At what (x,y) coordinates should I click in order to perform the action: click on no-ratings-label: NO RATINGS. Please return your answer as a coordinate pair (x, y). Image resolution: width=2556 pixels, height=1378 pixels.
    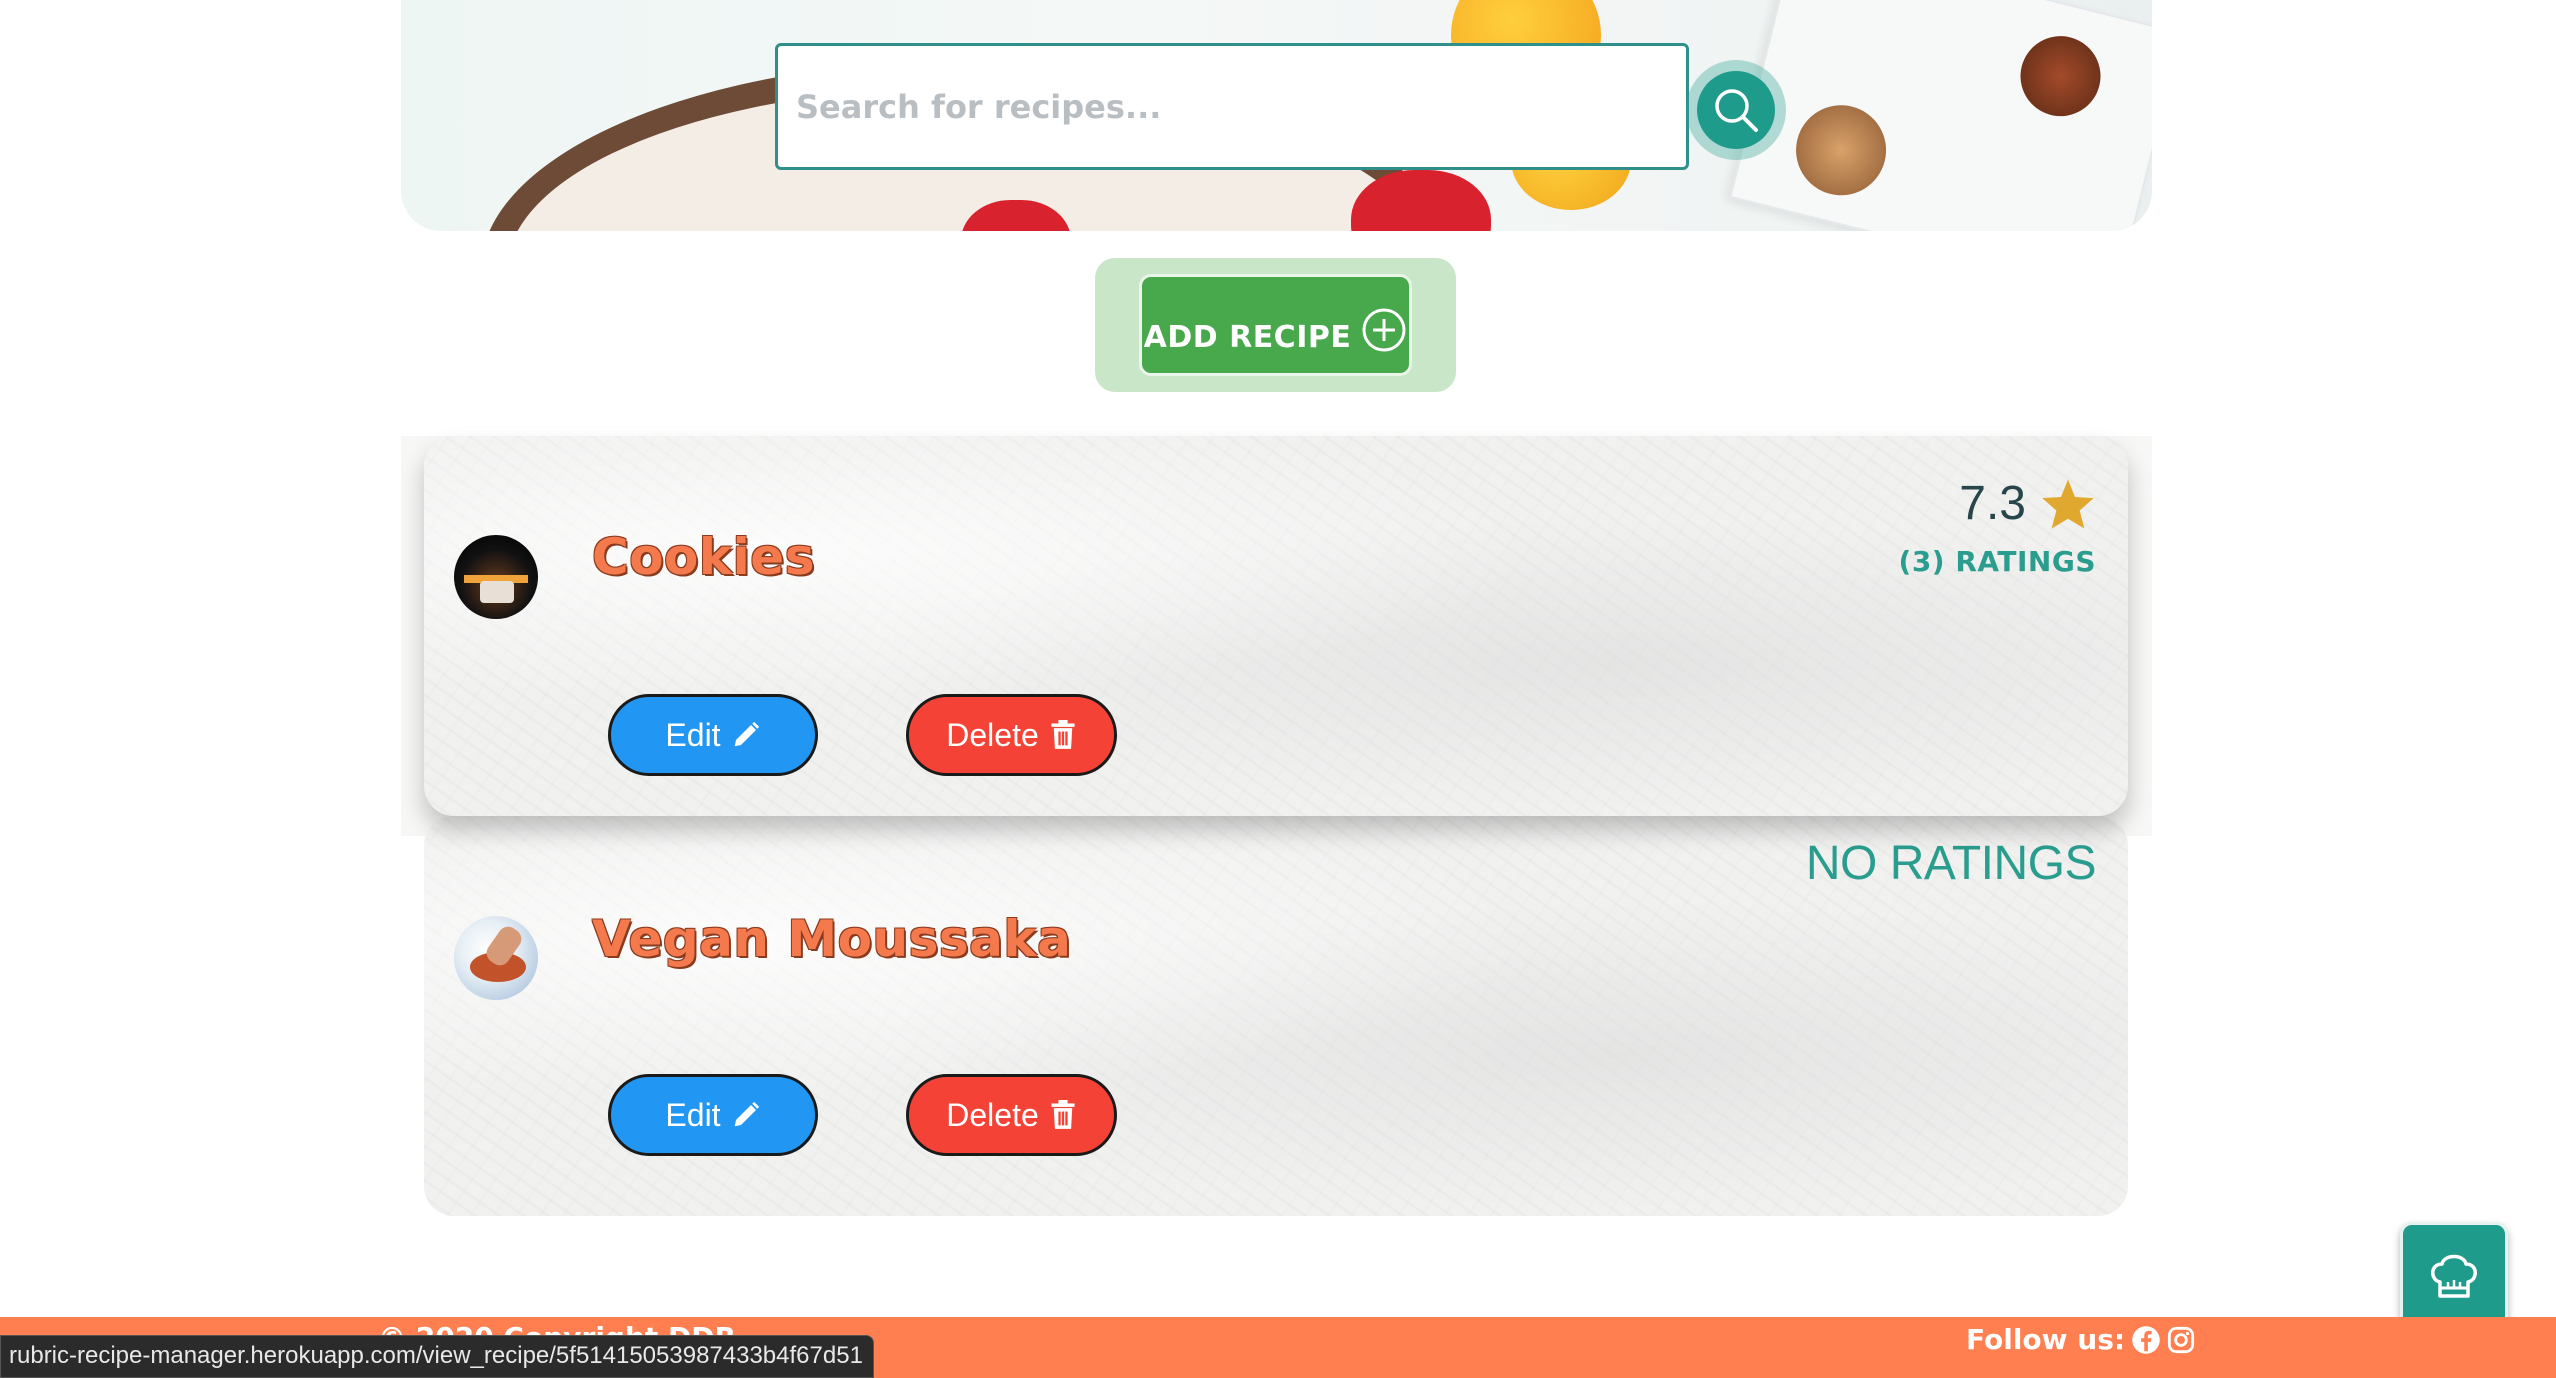
    Looking at the image, I should click on (1951, 863).